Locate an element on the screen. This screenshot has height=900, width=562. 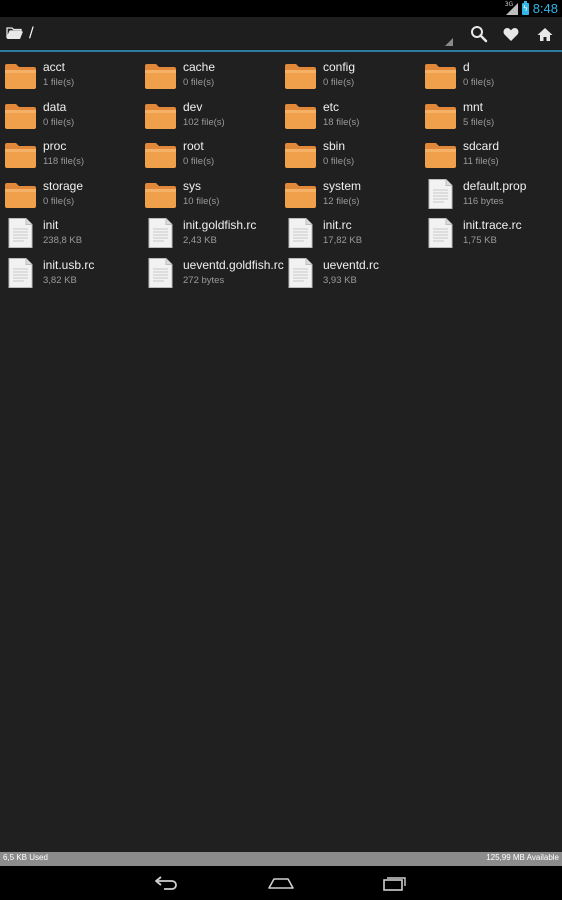
search-button is located at coordinates (479, 34).